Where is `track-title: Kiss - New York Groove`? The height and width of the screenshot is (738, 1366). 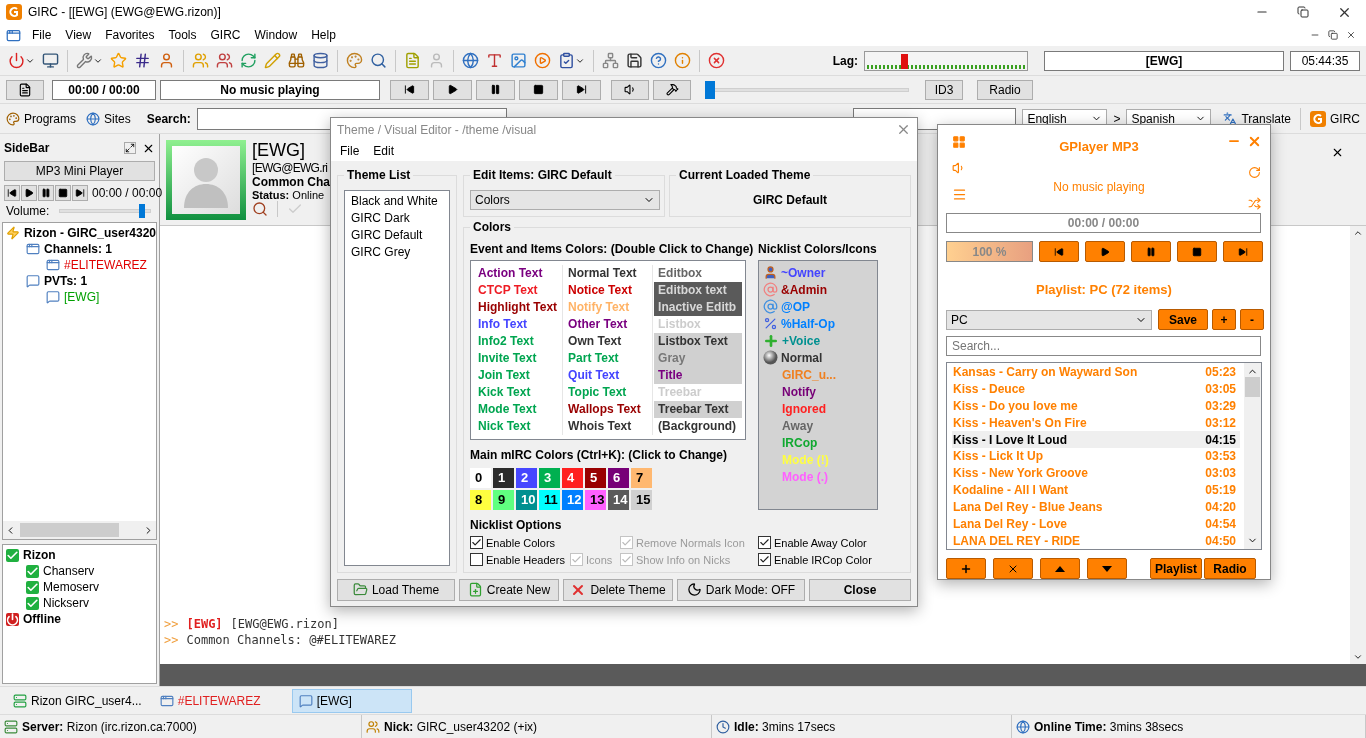 track-title: Kiss - New York Groove is located at coordinates (1020, 473).